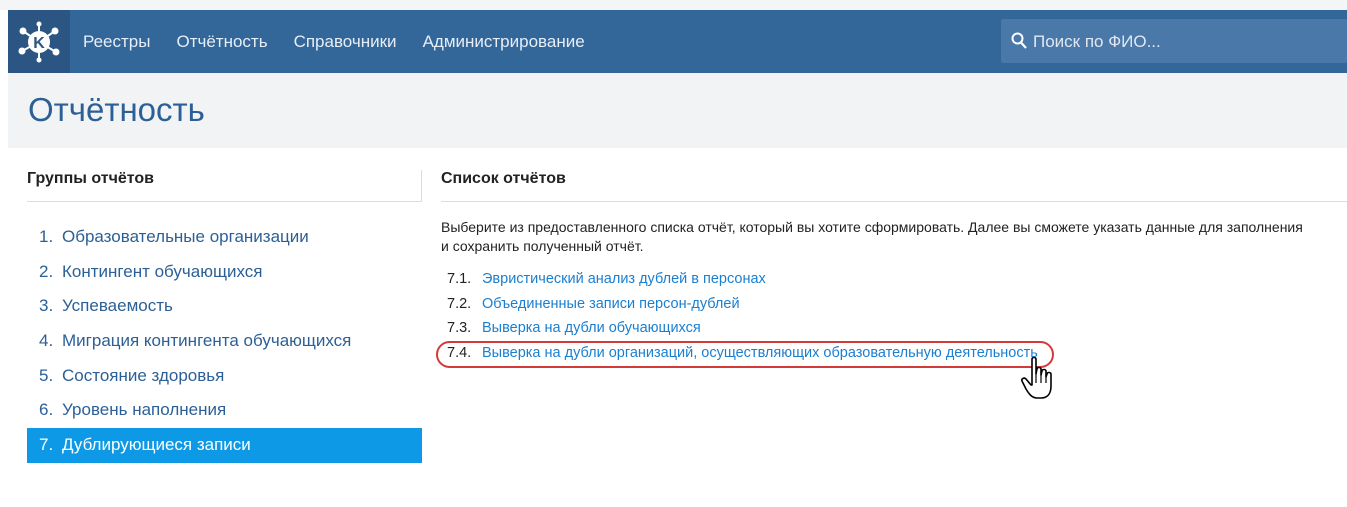  Describe the element at coordinates (46, 445) in the screenshot. I see `group-item-number: 7.` at that location.